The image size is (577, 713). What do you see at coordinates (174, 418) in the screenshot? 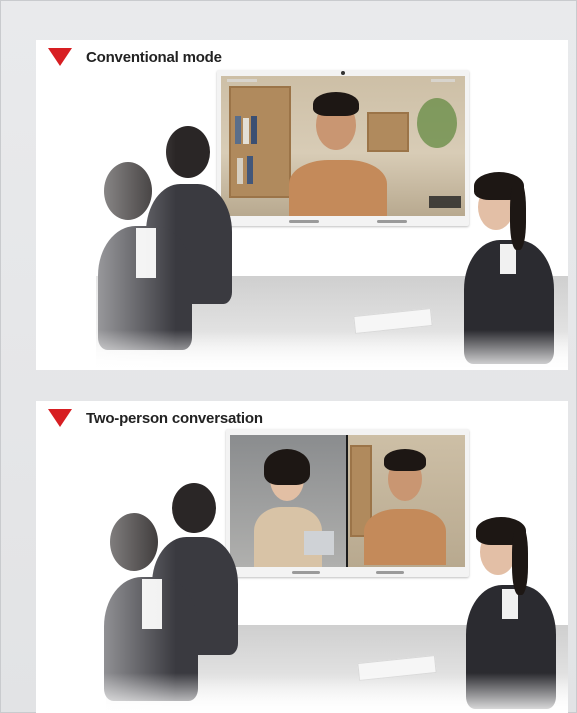
I see `section-title: Two-person conversation` at bounding box center [174, 418].